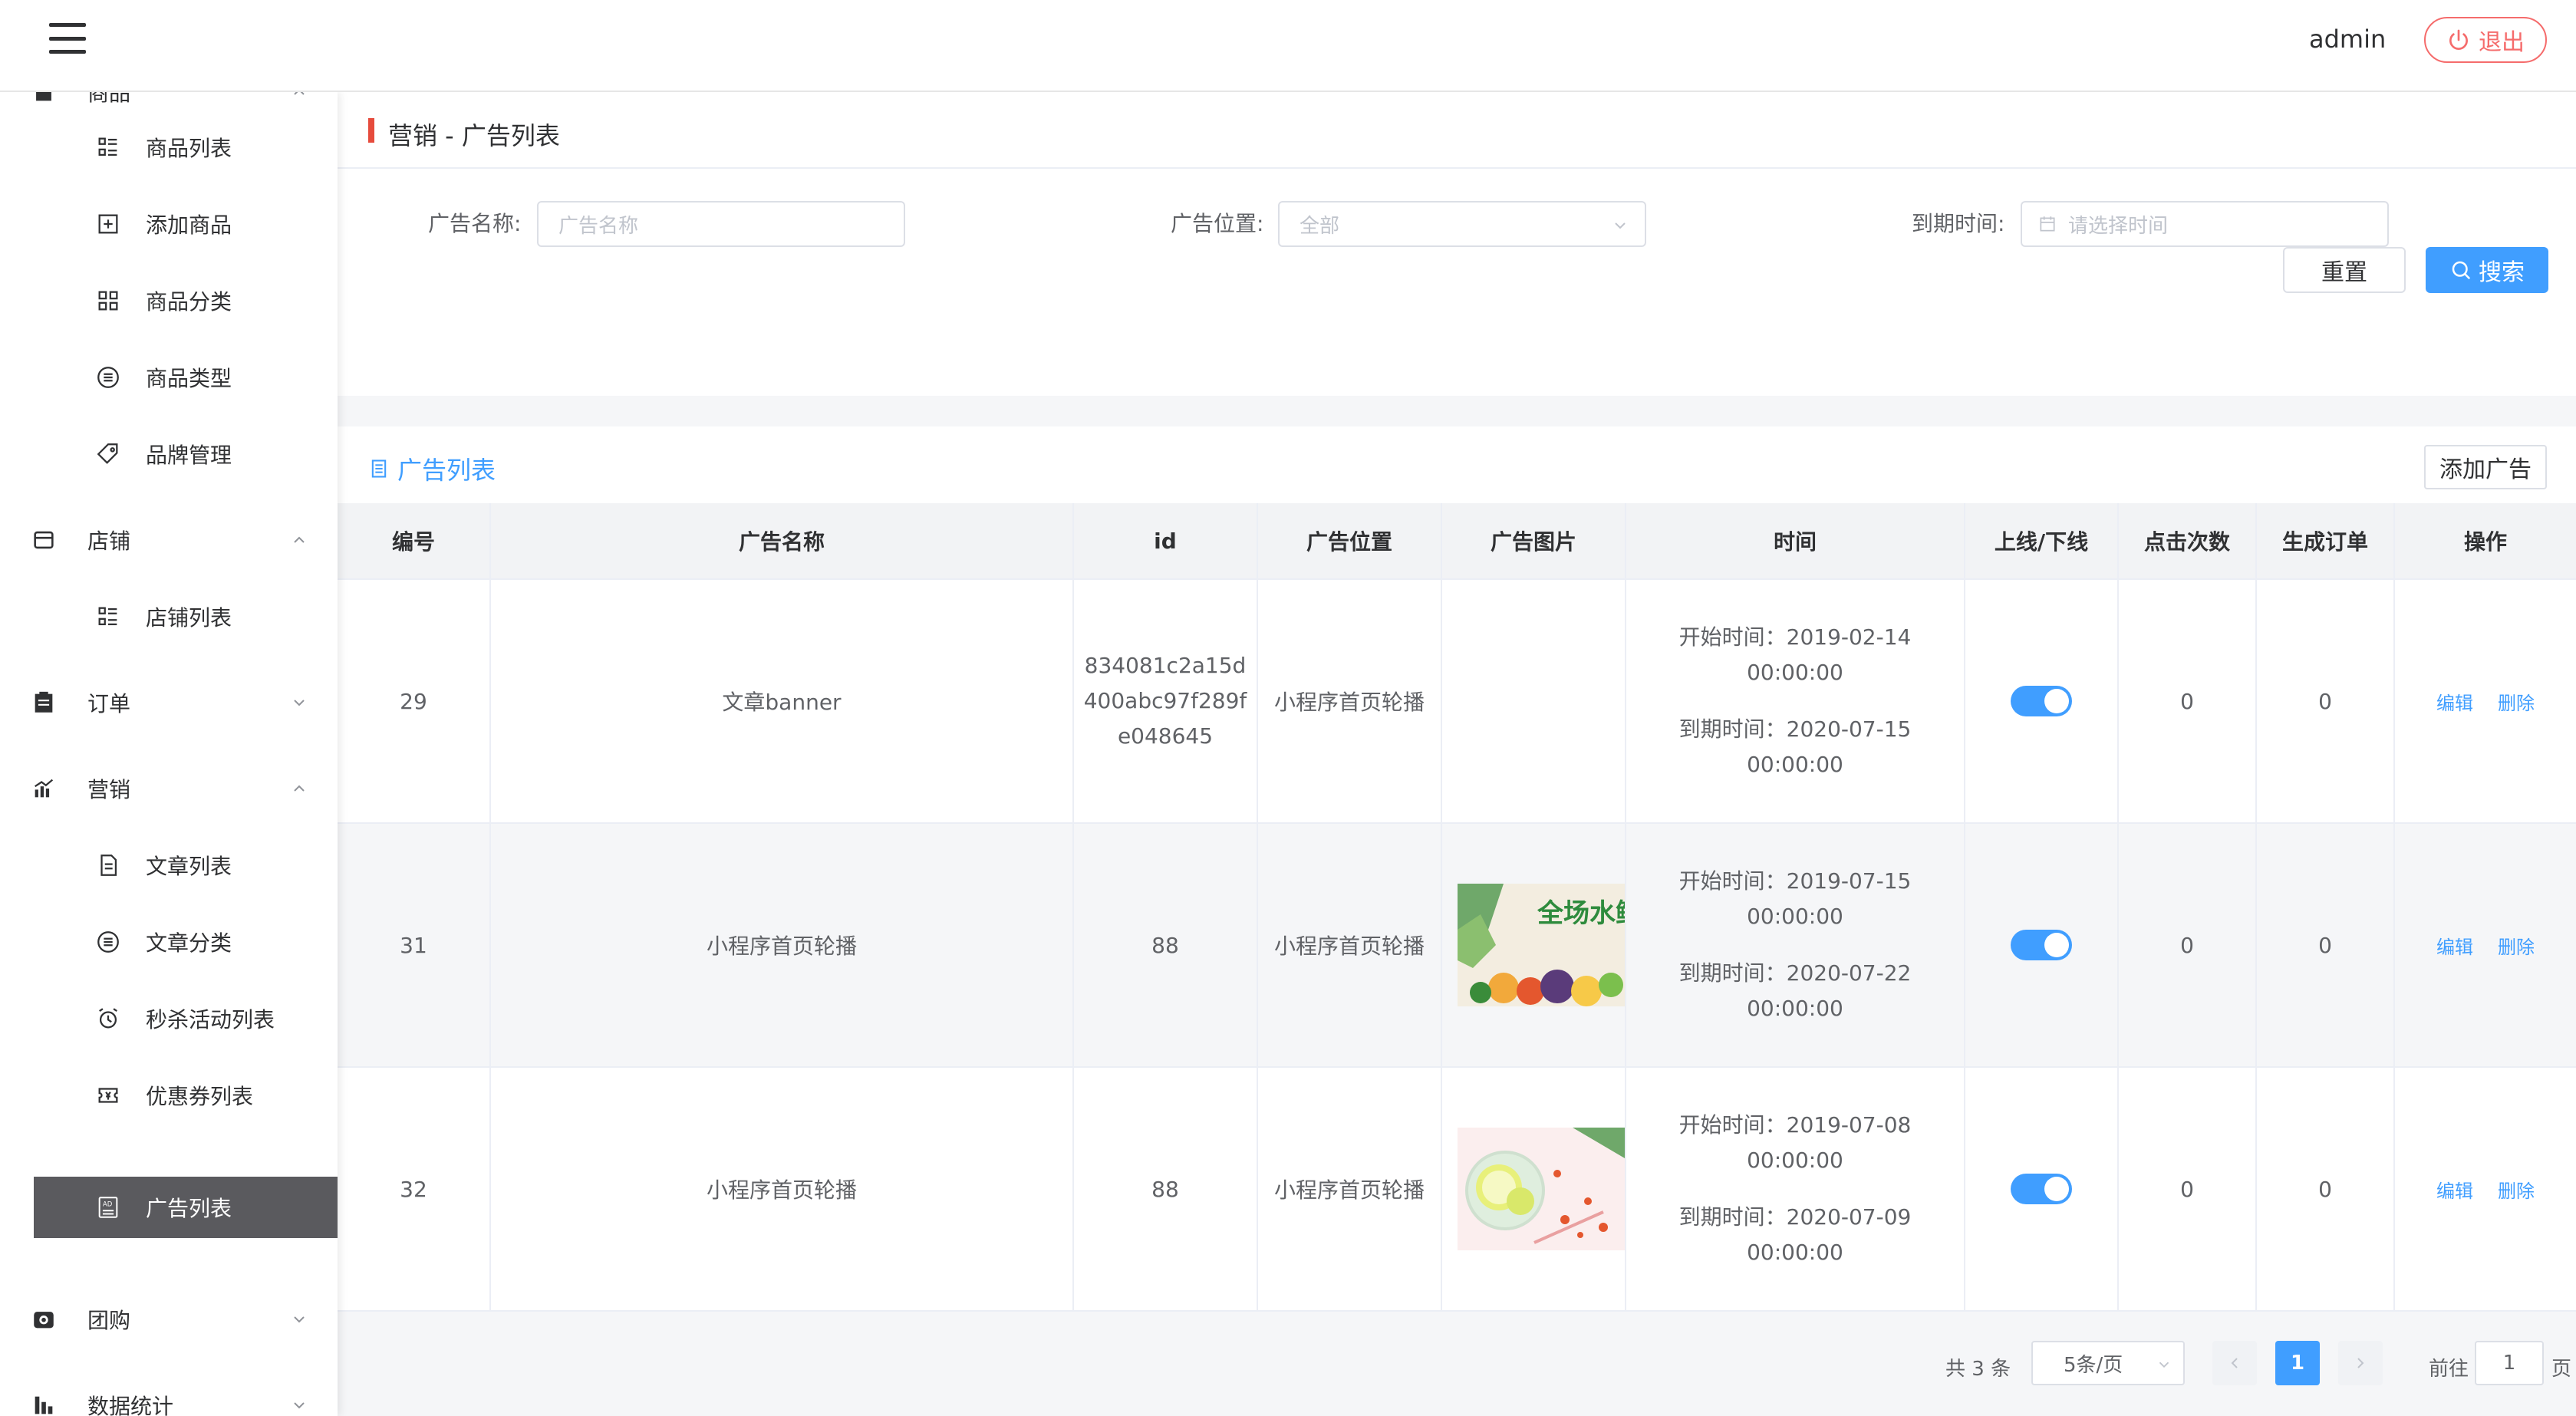 The height and width of the screenshot is (1416, 2576). Describe the element at coordinates (2188, 701) in the screenshot. I see `cell-clicks: 0` at that location.